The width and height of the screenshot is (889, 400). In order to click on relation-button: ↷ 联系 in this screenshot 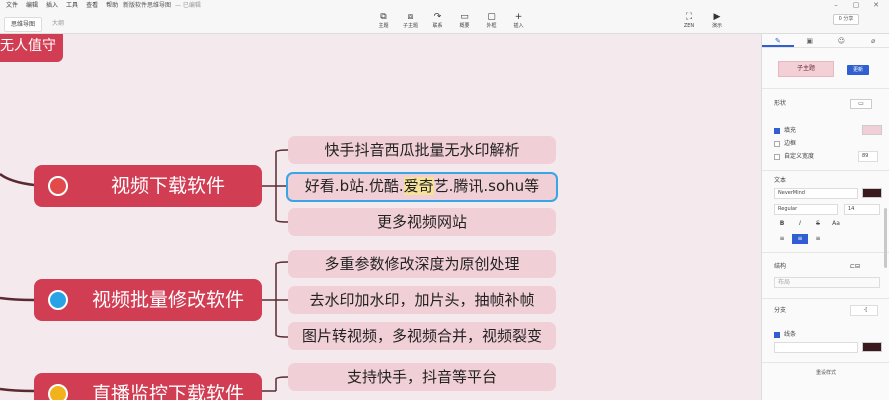, I will do `click(437, 21)`.